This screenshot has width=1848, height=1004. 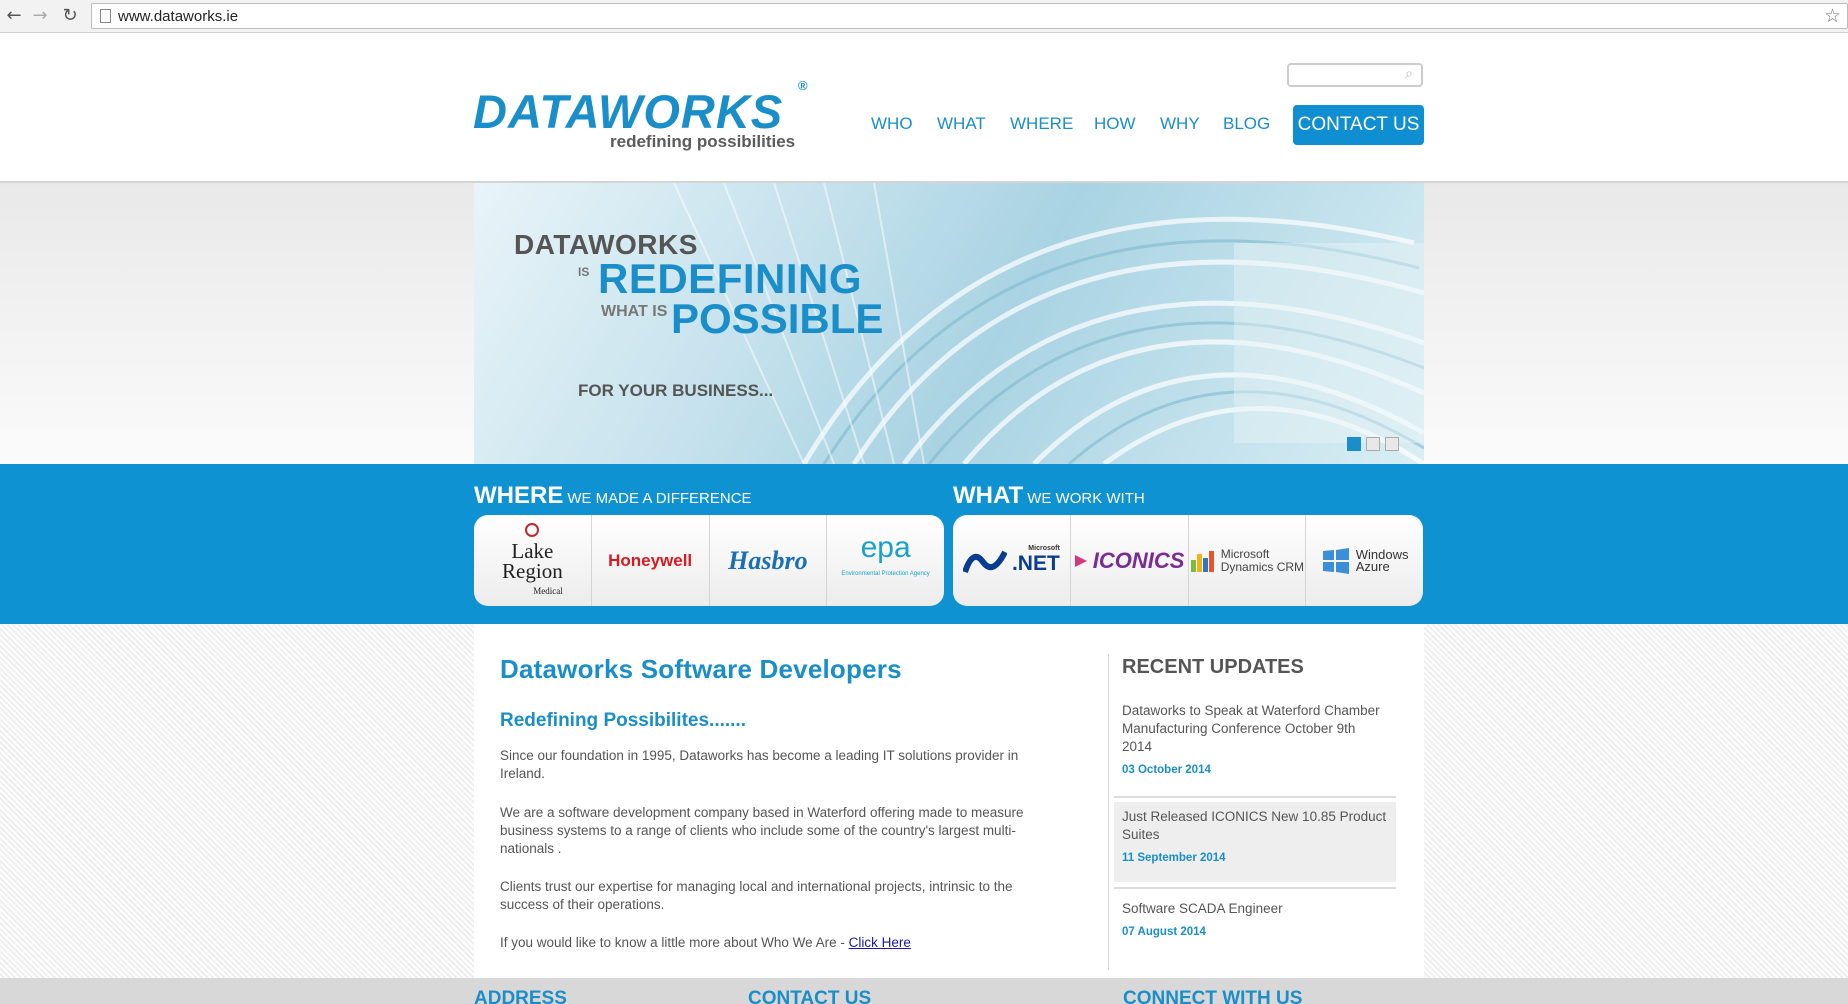 What do you see at coordinates (969, 16) in the screenshot?
I see `address-bar: www.dataworks.ie ☆` at bounding box center [969, 16].